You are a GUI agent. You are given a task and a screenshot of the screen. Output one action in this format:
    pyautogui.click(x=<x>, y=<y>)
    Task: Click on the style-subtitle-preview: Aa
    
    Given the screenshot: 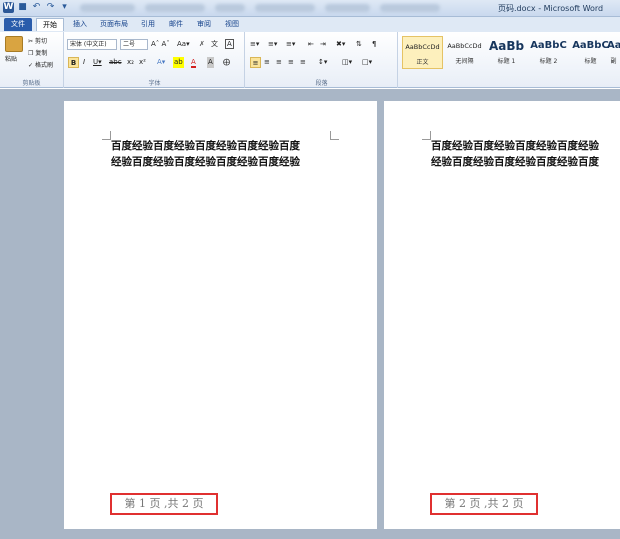 What is the action you would take?
    pyautogui.click(x=613, y=45)
    